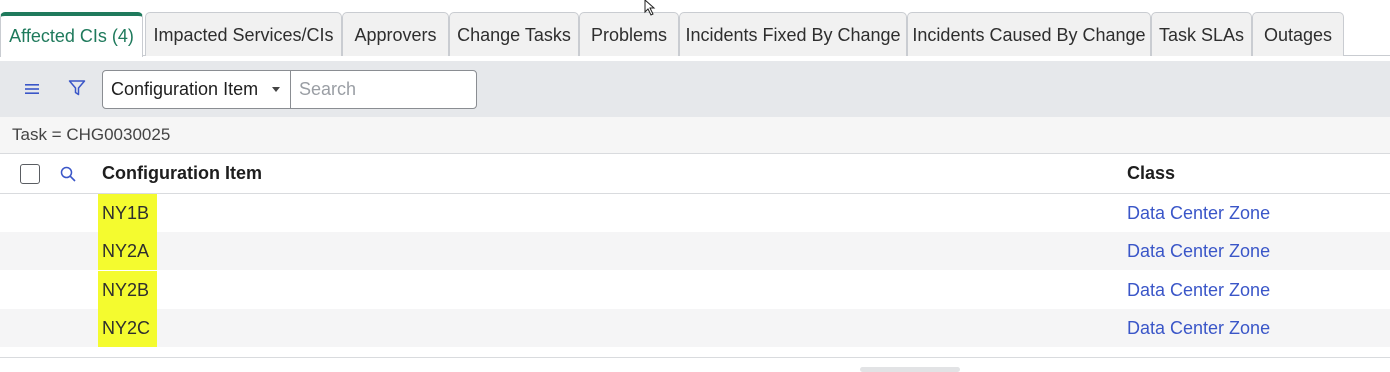  What do you see at coordinates (383, 89) in the screenshot?
I see `search-input` at bounding box center [383, 89].